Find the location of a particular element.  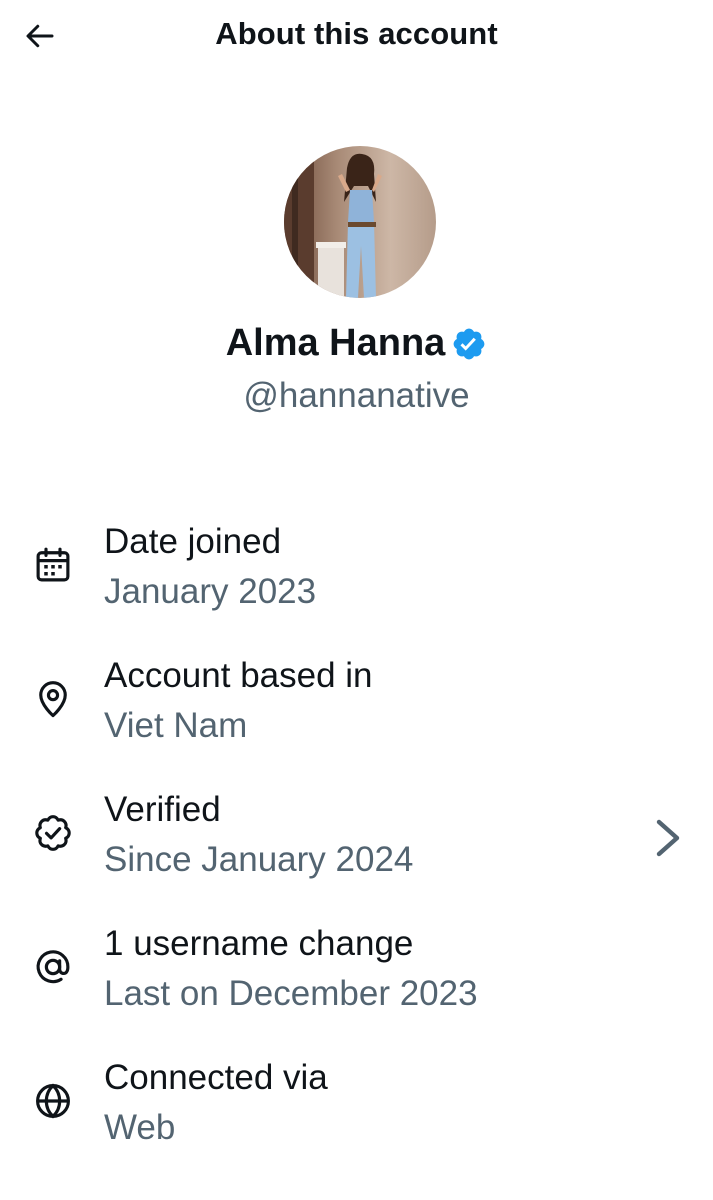

page-title: About this account is located at coordinates (356, 33).